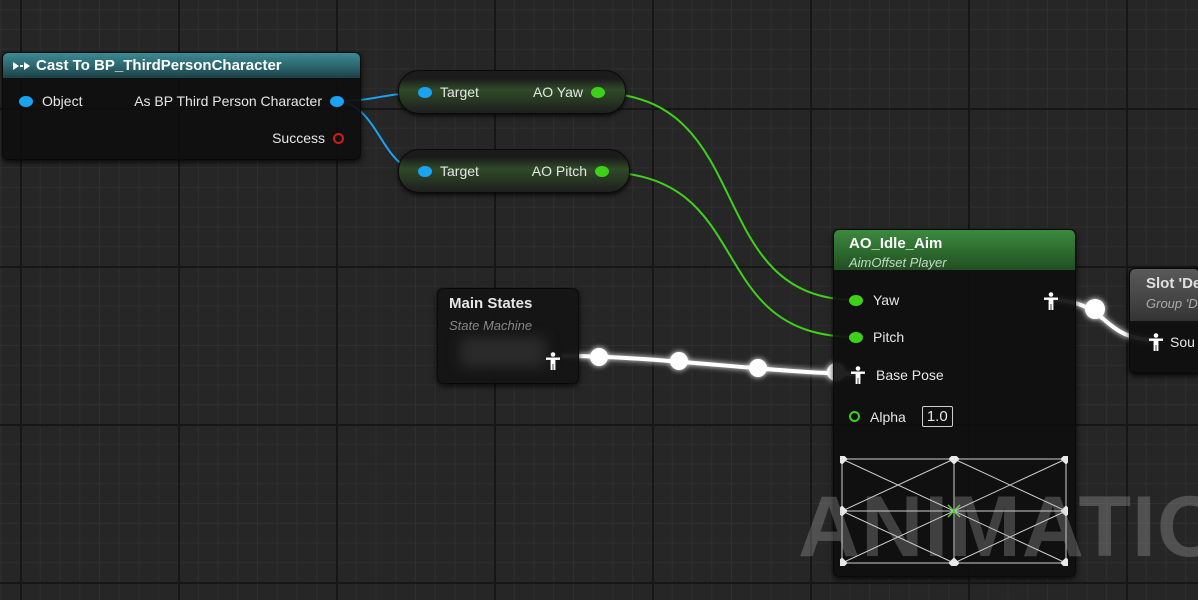 The height and width of the screenshot is (600, 1198). I want to click on aim-offset-grid-preview, so click(954, 511).